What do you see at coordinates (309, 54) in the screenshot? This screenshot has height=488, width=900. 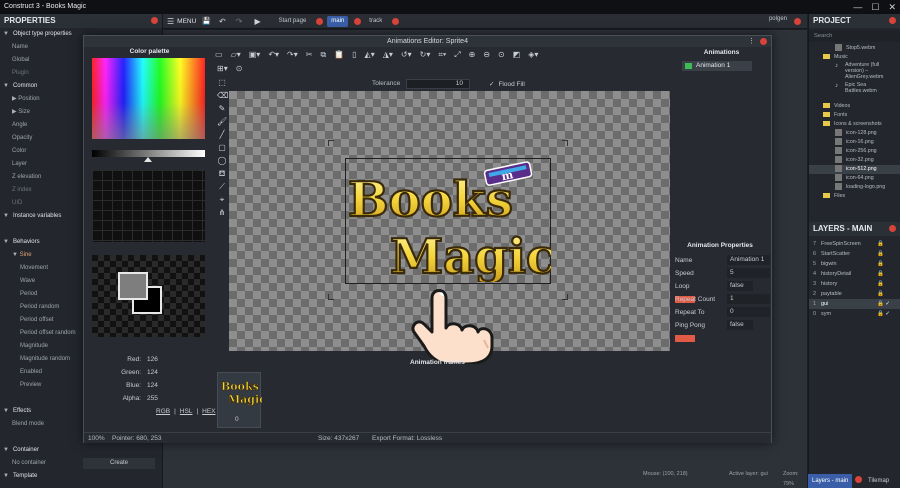 I see `cut-icon: ✂` at bounding box center [309, 54].